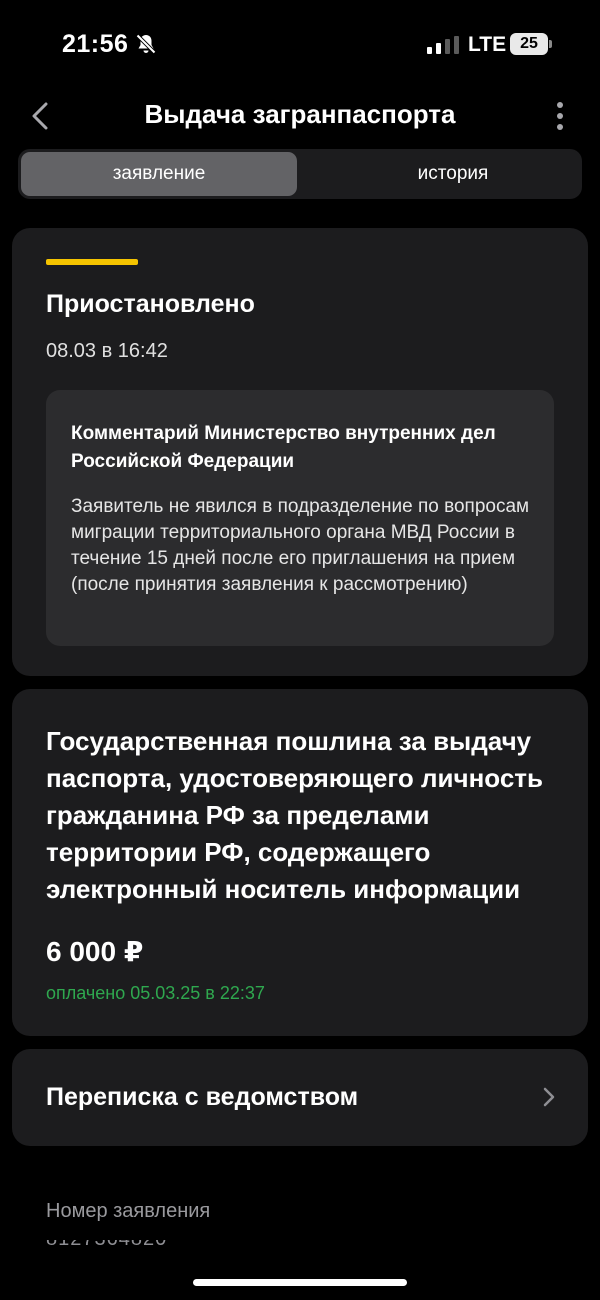  What do you see at coordinates (95, 44) in the screenshot?
I see `status-time: 21:56` at bounding box center [95, 44].